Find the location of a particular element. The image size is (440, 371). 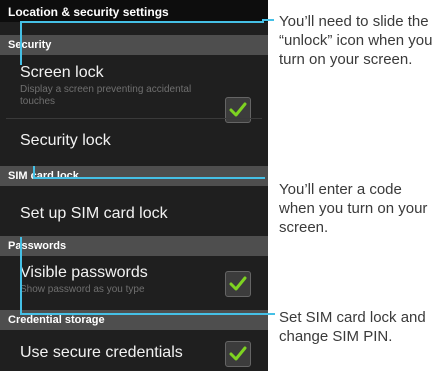

sim-lock-item: Set up SIM card lock is located at coordinates (134, 214).